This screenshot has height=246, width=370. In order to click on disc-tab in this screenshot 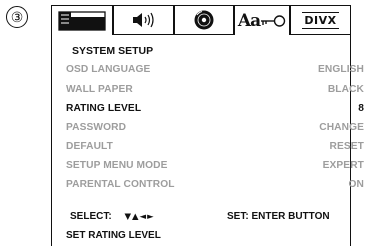, I will do `click(204, 20)`.